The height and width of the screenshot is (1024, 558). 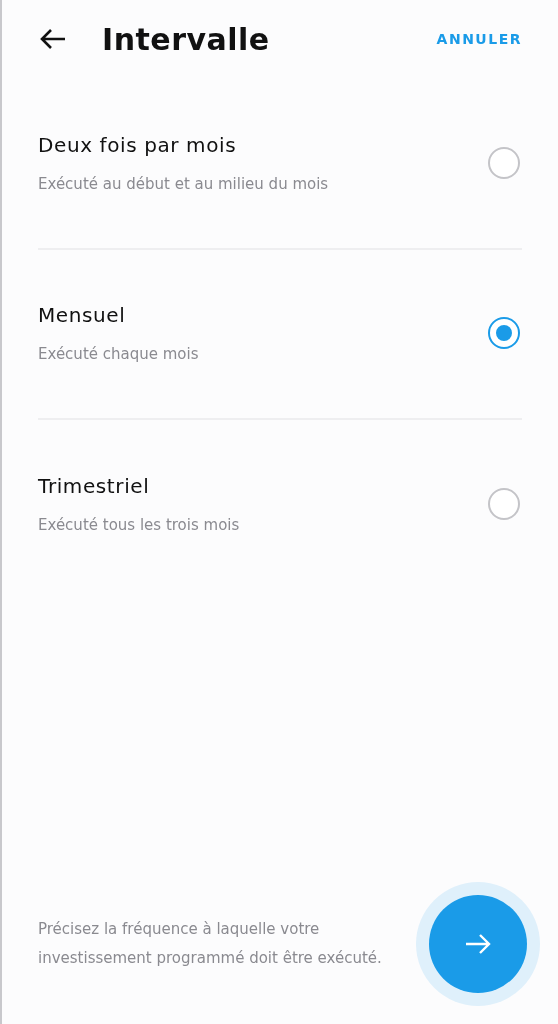 What do you see at coordinates (94, 486) in the screenshot?
I see `option-title: Trimestriel` at bounding box center [94, 486].